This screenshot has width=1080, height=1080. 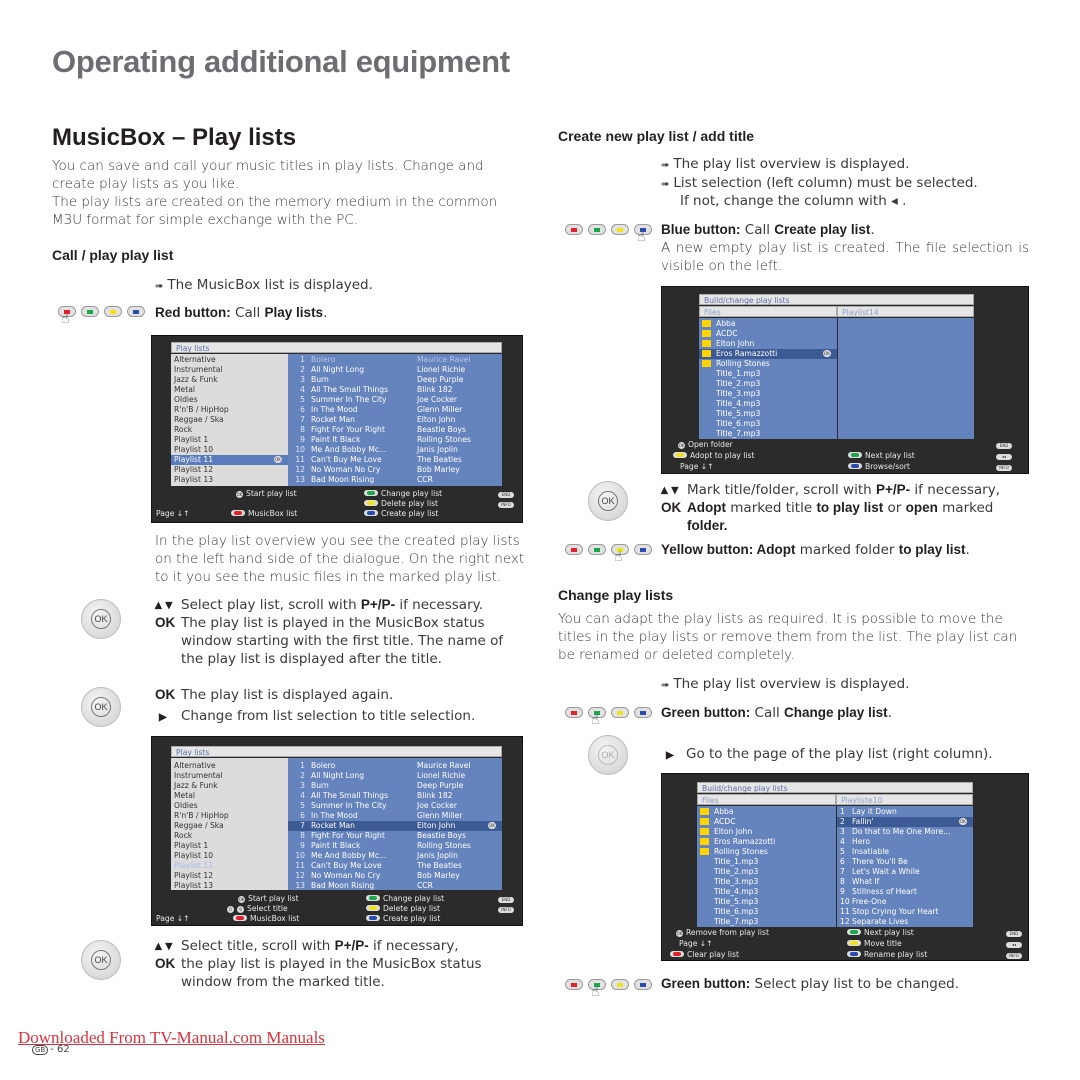 What do you see at coordinates (905, 872) in the screenshot?
I see `playlist-track-row: 7 Let's Wait a While` at bounding box center [905, 872].